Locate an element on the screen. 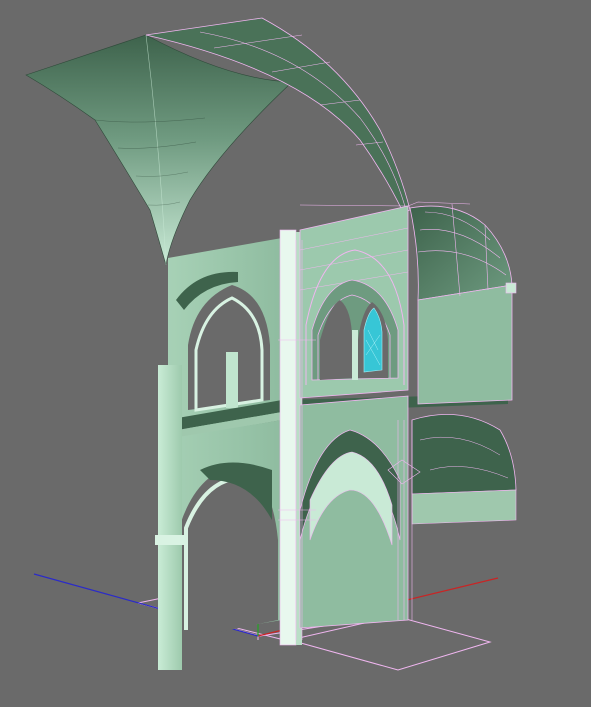 The image size is (591, 707). upper-wall-right is located at coordinates (354, 302).